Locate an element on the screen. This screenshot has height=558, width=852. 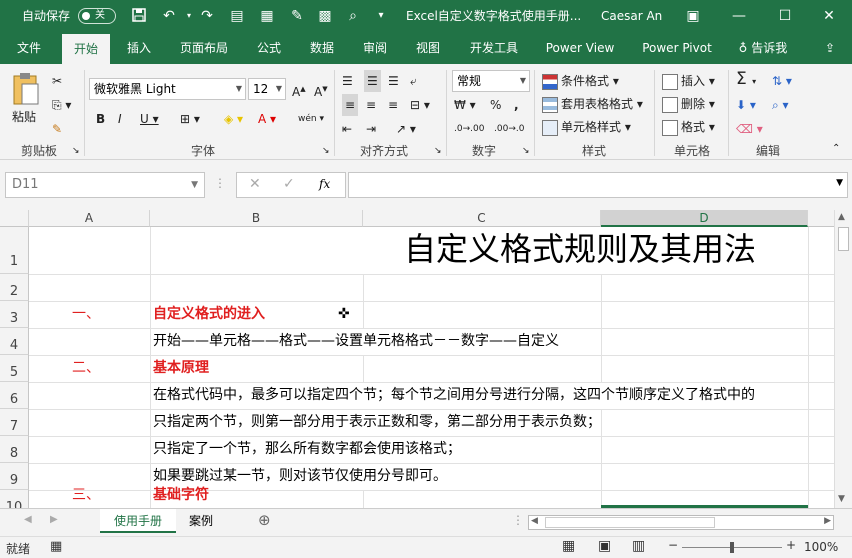
macro-record-icon: ▦ is located at coordinates (56, 546).